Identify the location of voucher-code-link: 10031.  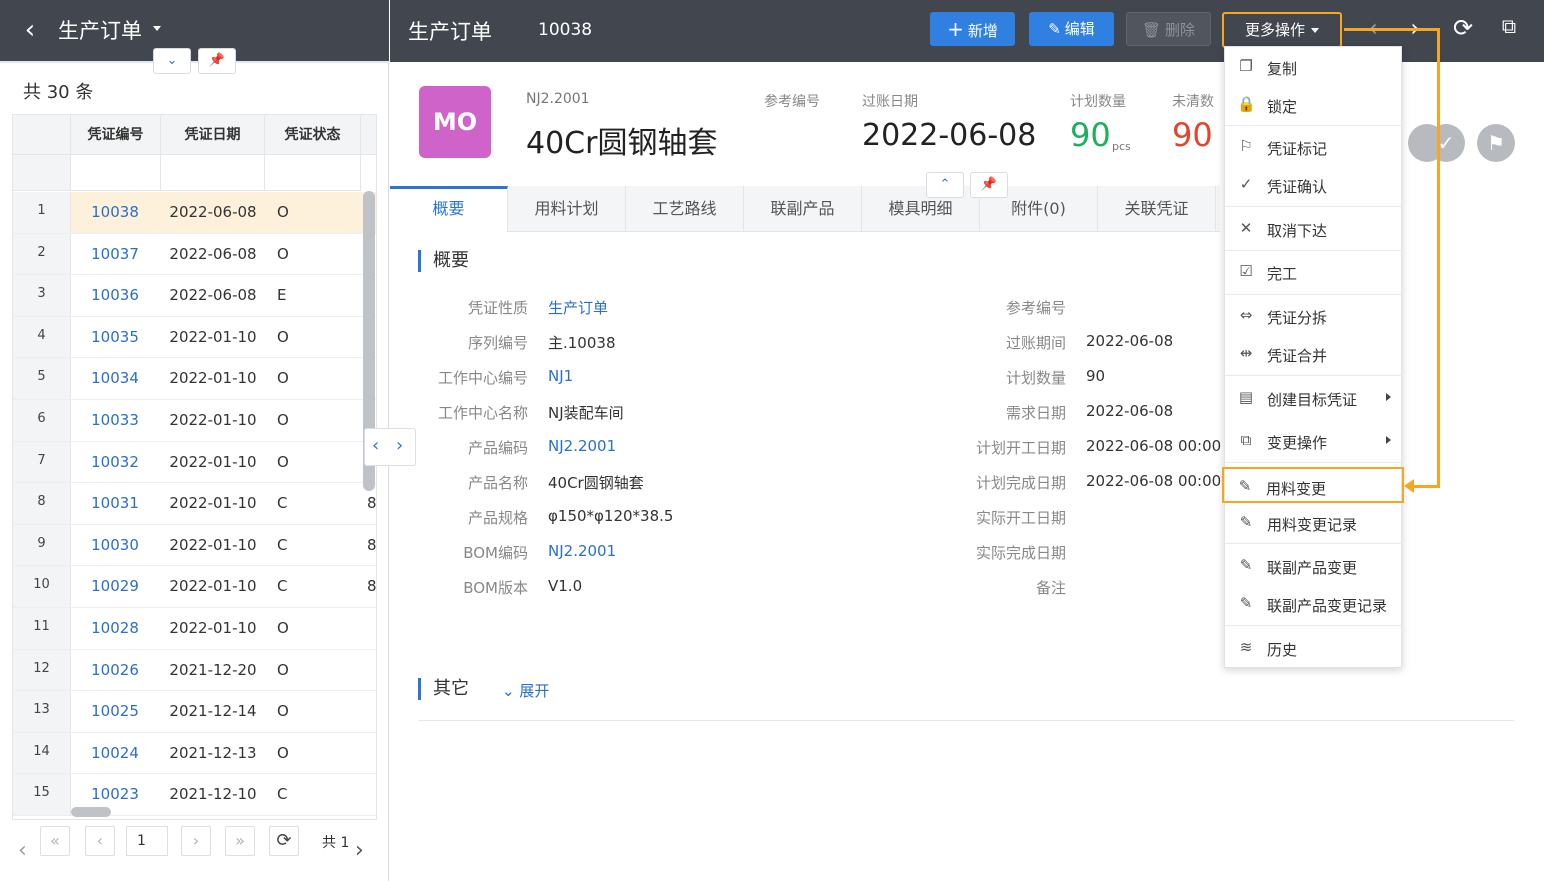
(115, 503).